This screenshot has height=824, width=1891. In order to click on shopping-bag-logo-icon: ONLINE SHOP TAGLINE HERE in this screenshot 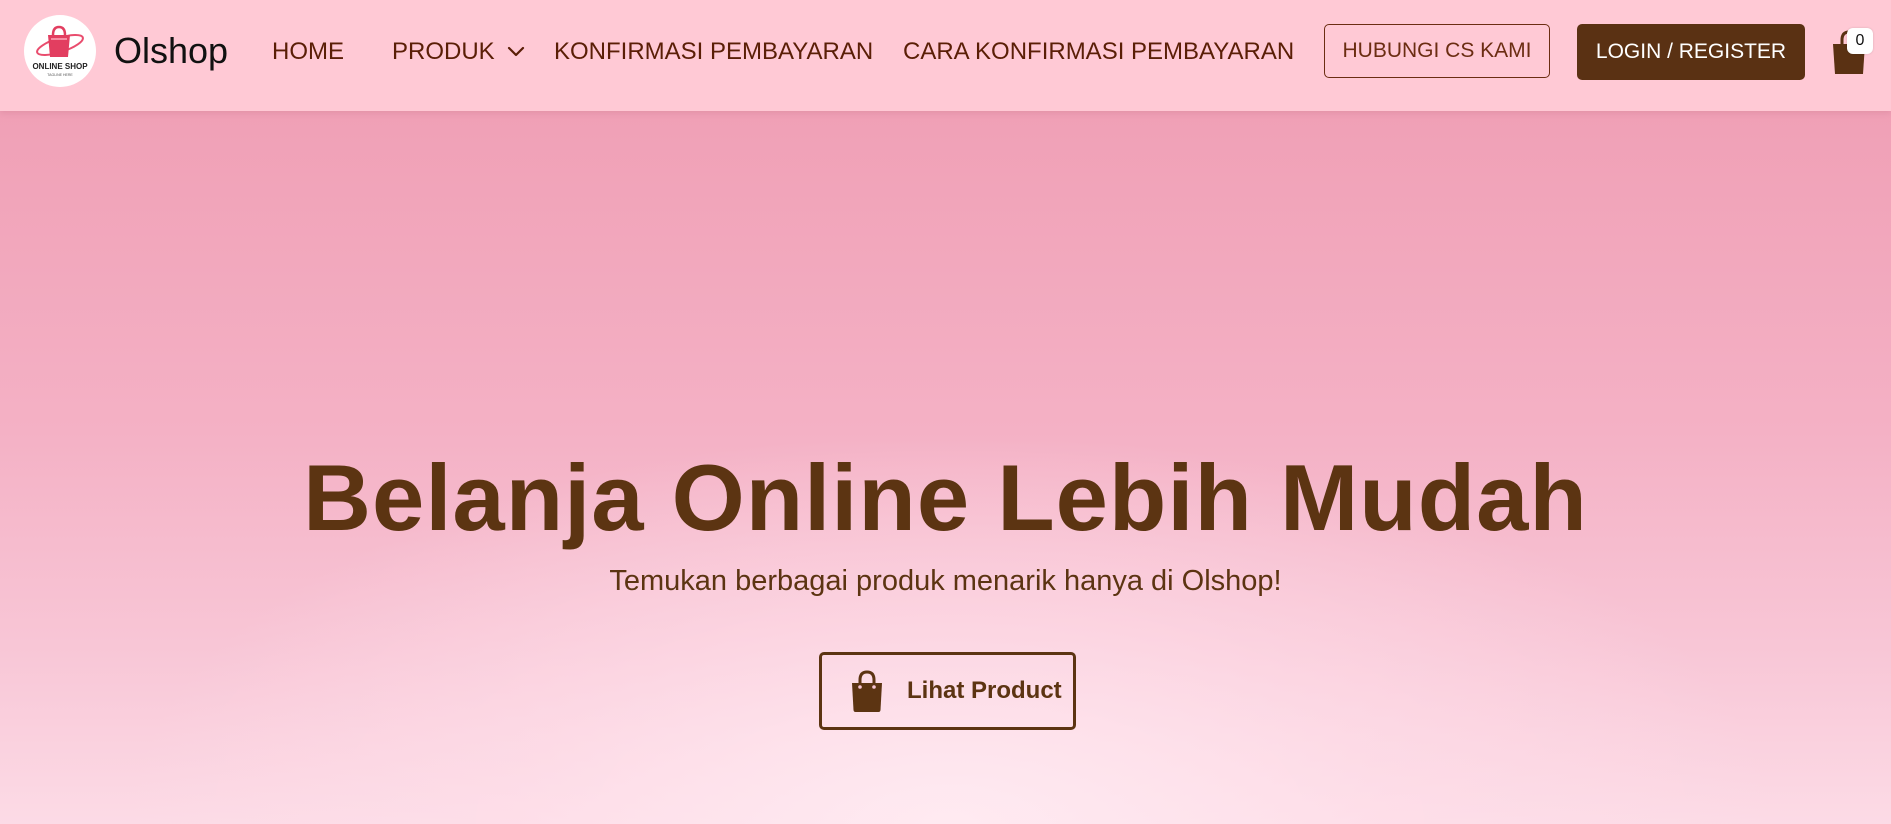, I will do `click(60, 51)`.